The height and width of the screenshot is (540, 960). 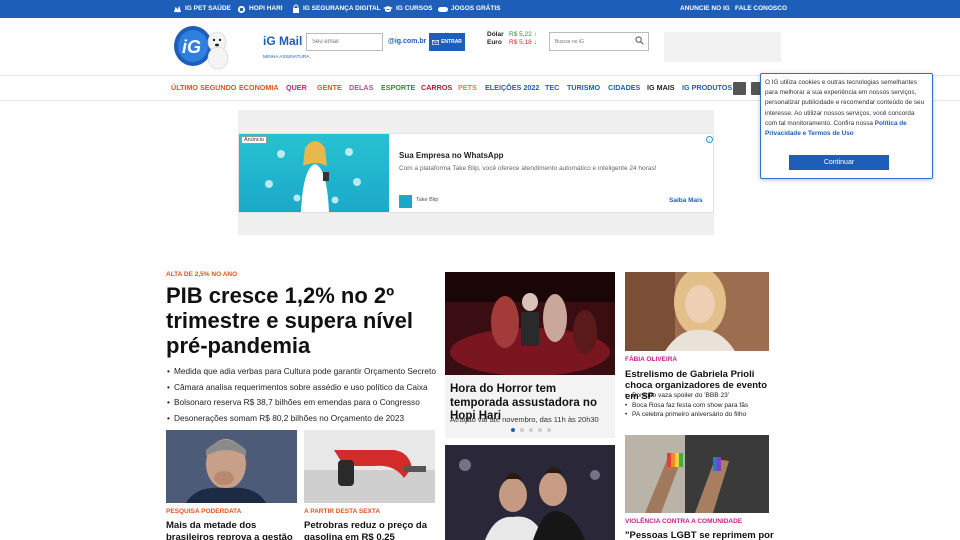 I want to click on svg-text: iG, so click(x=191, y=47).